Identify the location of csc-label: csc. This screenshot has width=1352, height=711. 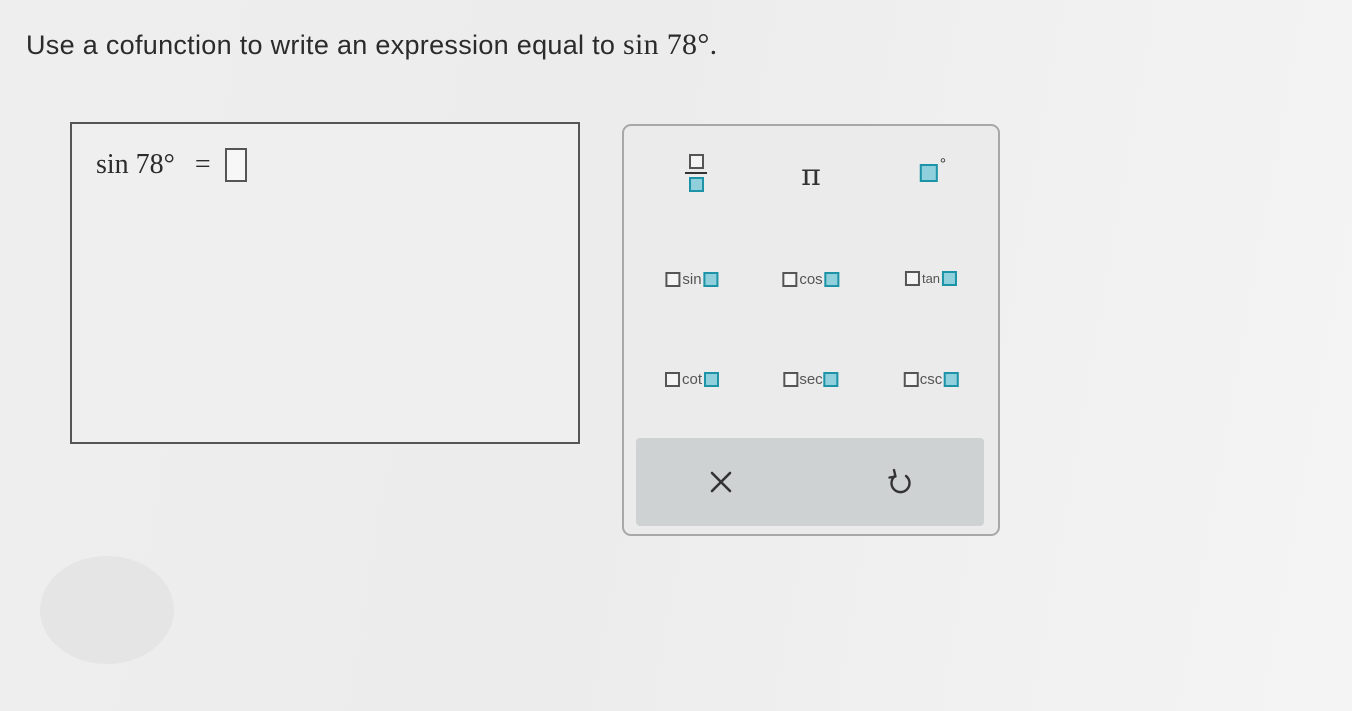
(931, 379).